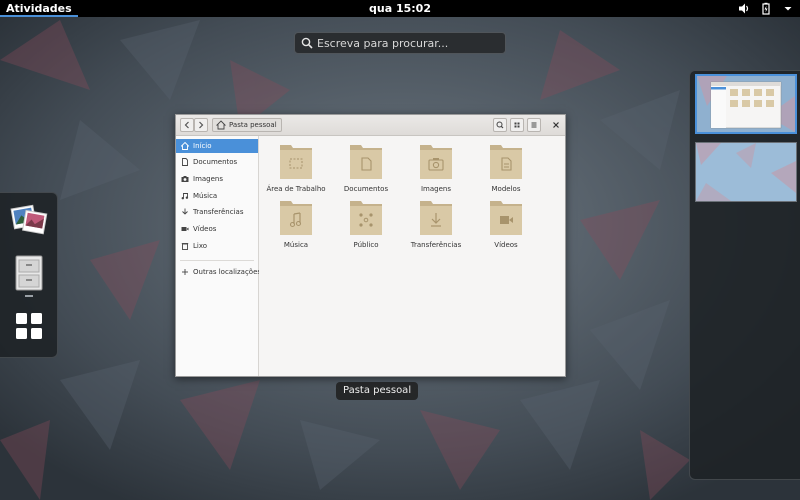 This screenshot has height=500, width=800. What do you see at coordinates (253, 125) in the screenshot?
I see `path-label: Pasta pessoal` at bounding box center [253, 125].